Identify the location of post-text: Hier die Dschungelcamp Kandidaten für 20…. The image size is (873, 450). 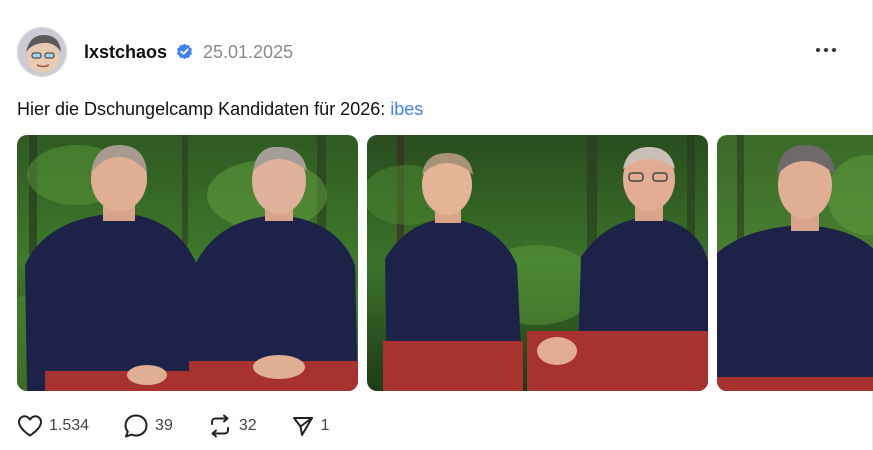
(220, 109).